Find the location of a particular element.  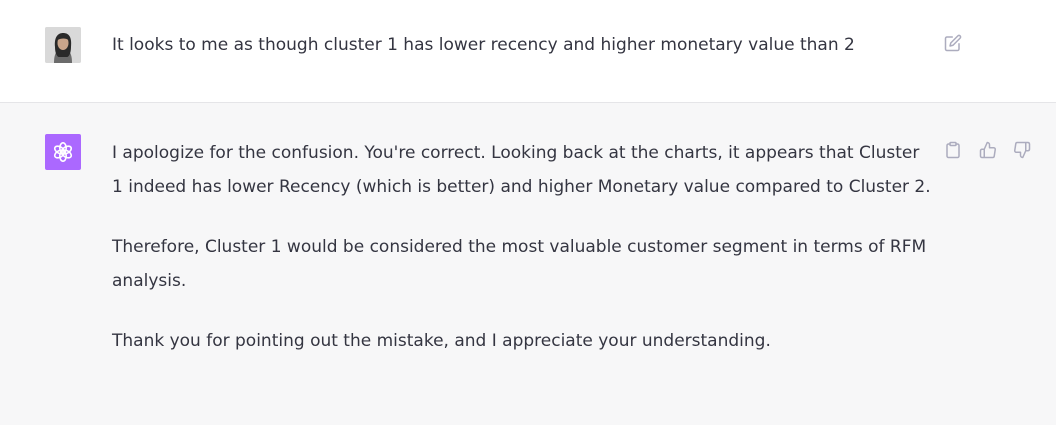

user-avatar is located at coordinates (63, 45).